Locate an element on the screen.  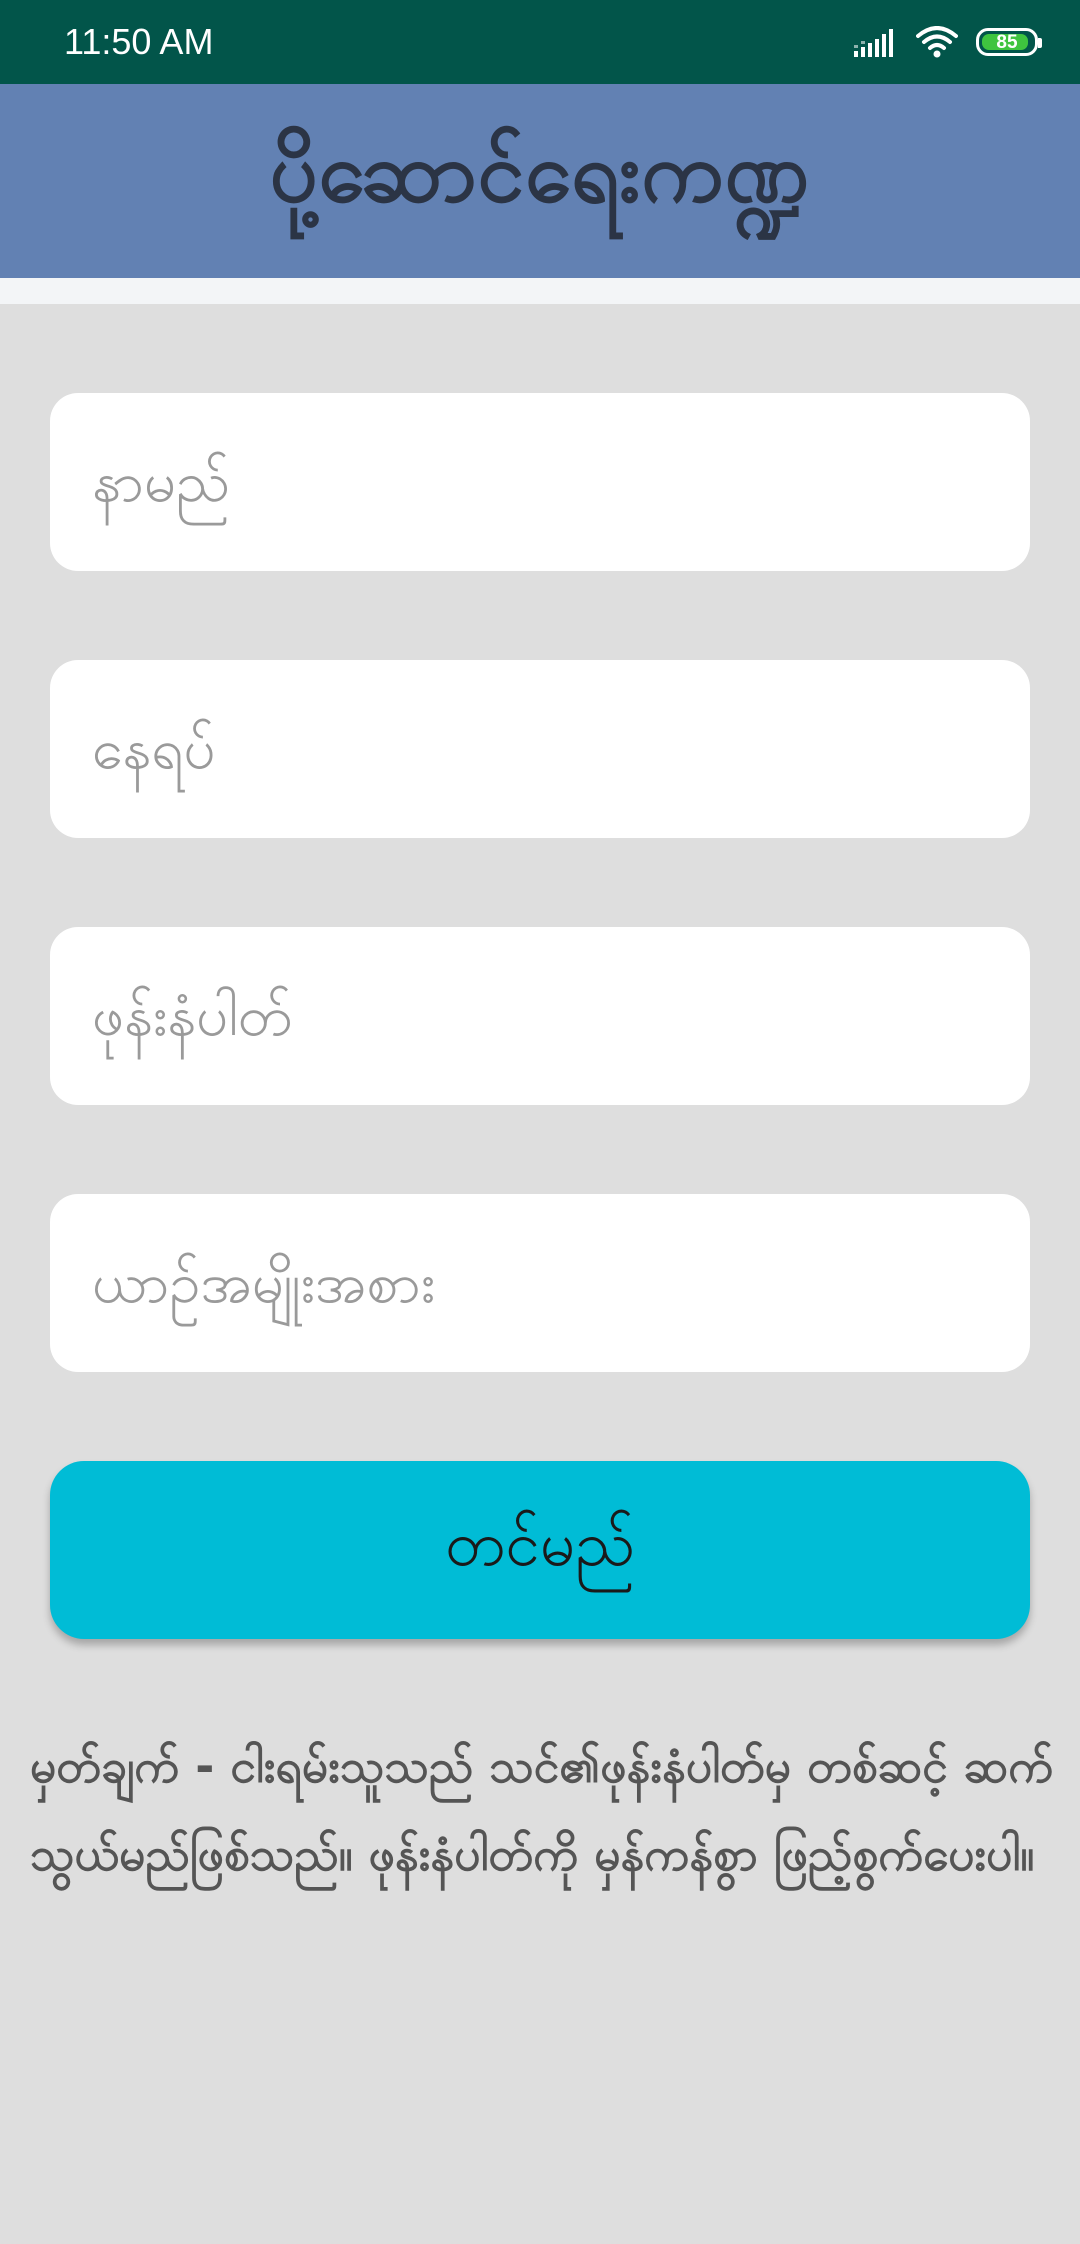
app-header: ပို့ဆောင်ရေးကဏ္ဍ is located at coordinates (540, 181).